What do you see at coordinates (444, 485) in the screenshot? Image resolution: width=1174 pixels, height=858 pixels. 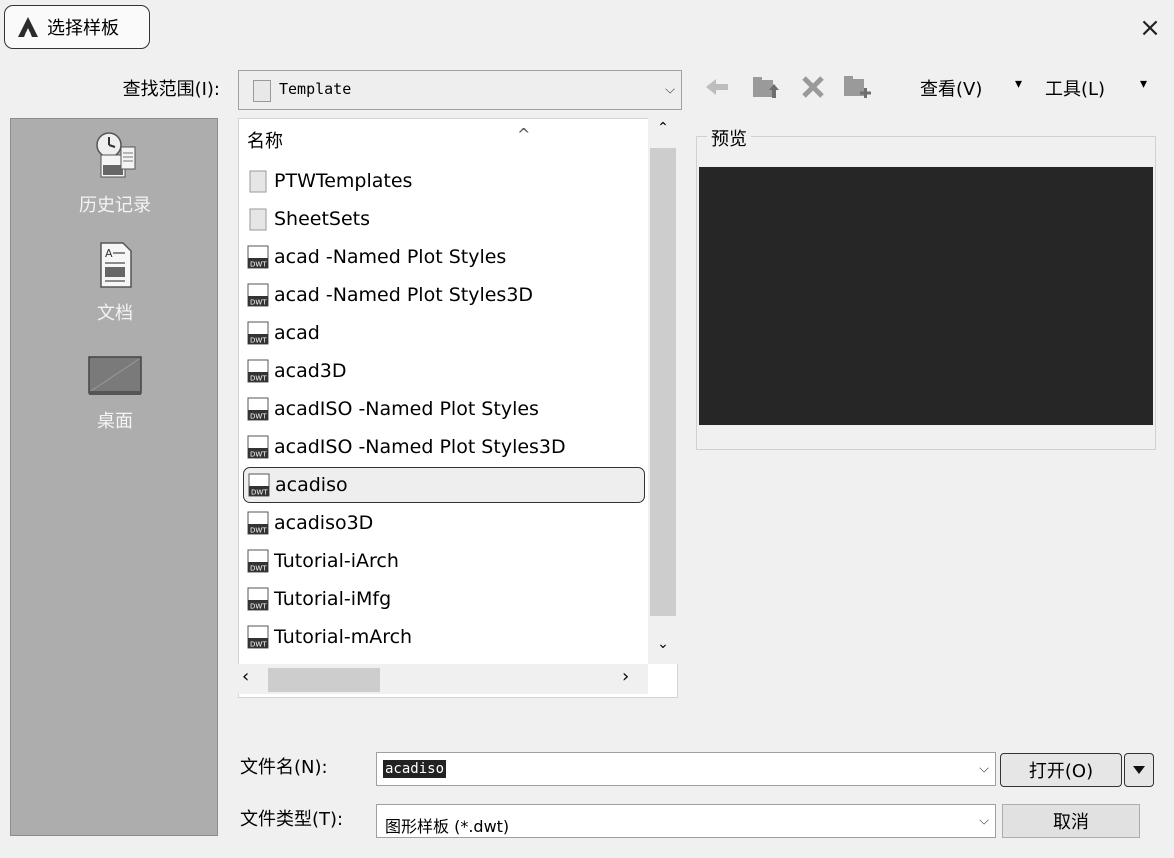 I see `list-item-selected: DWT acadiso` at bounding box center [444, 485].